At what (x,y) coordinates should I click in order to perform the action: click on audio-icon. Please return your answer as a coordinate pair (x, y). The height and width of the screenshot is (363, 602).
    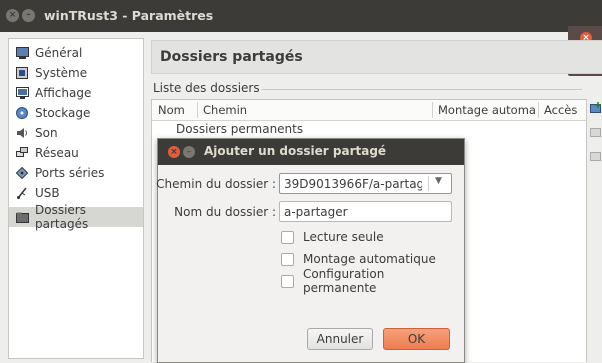
    Looking at the image, I should click on (22, 133).